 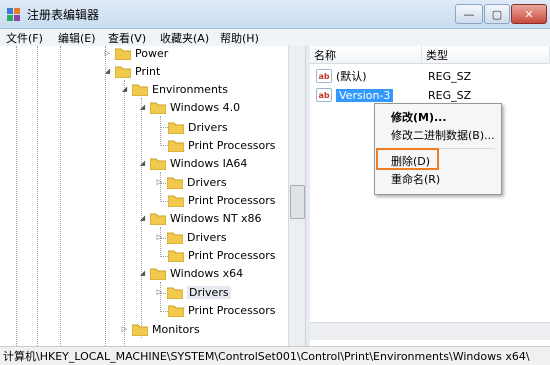 What do you see at coordinates (131, 71) in the screenshot?
I see `tree-item-print: ◢ Print` at bounding box center [131, 71].